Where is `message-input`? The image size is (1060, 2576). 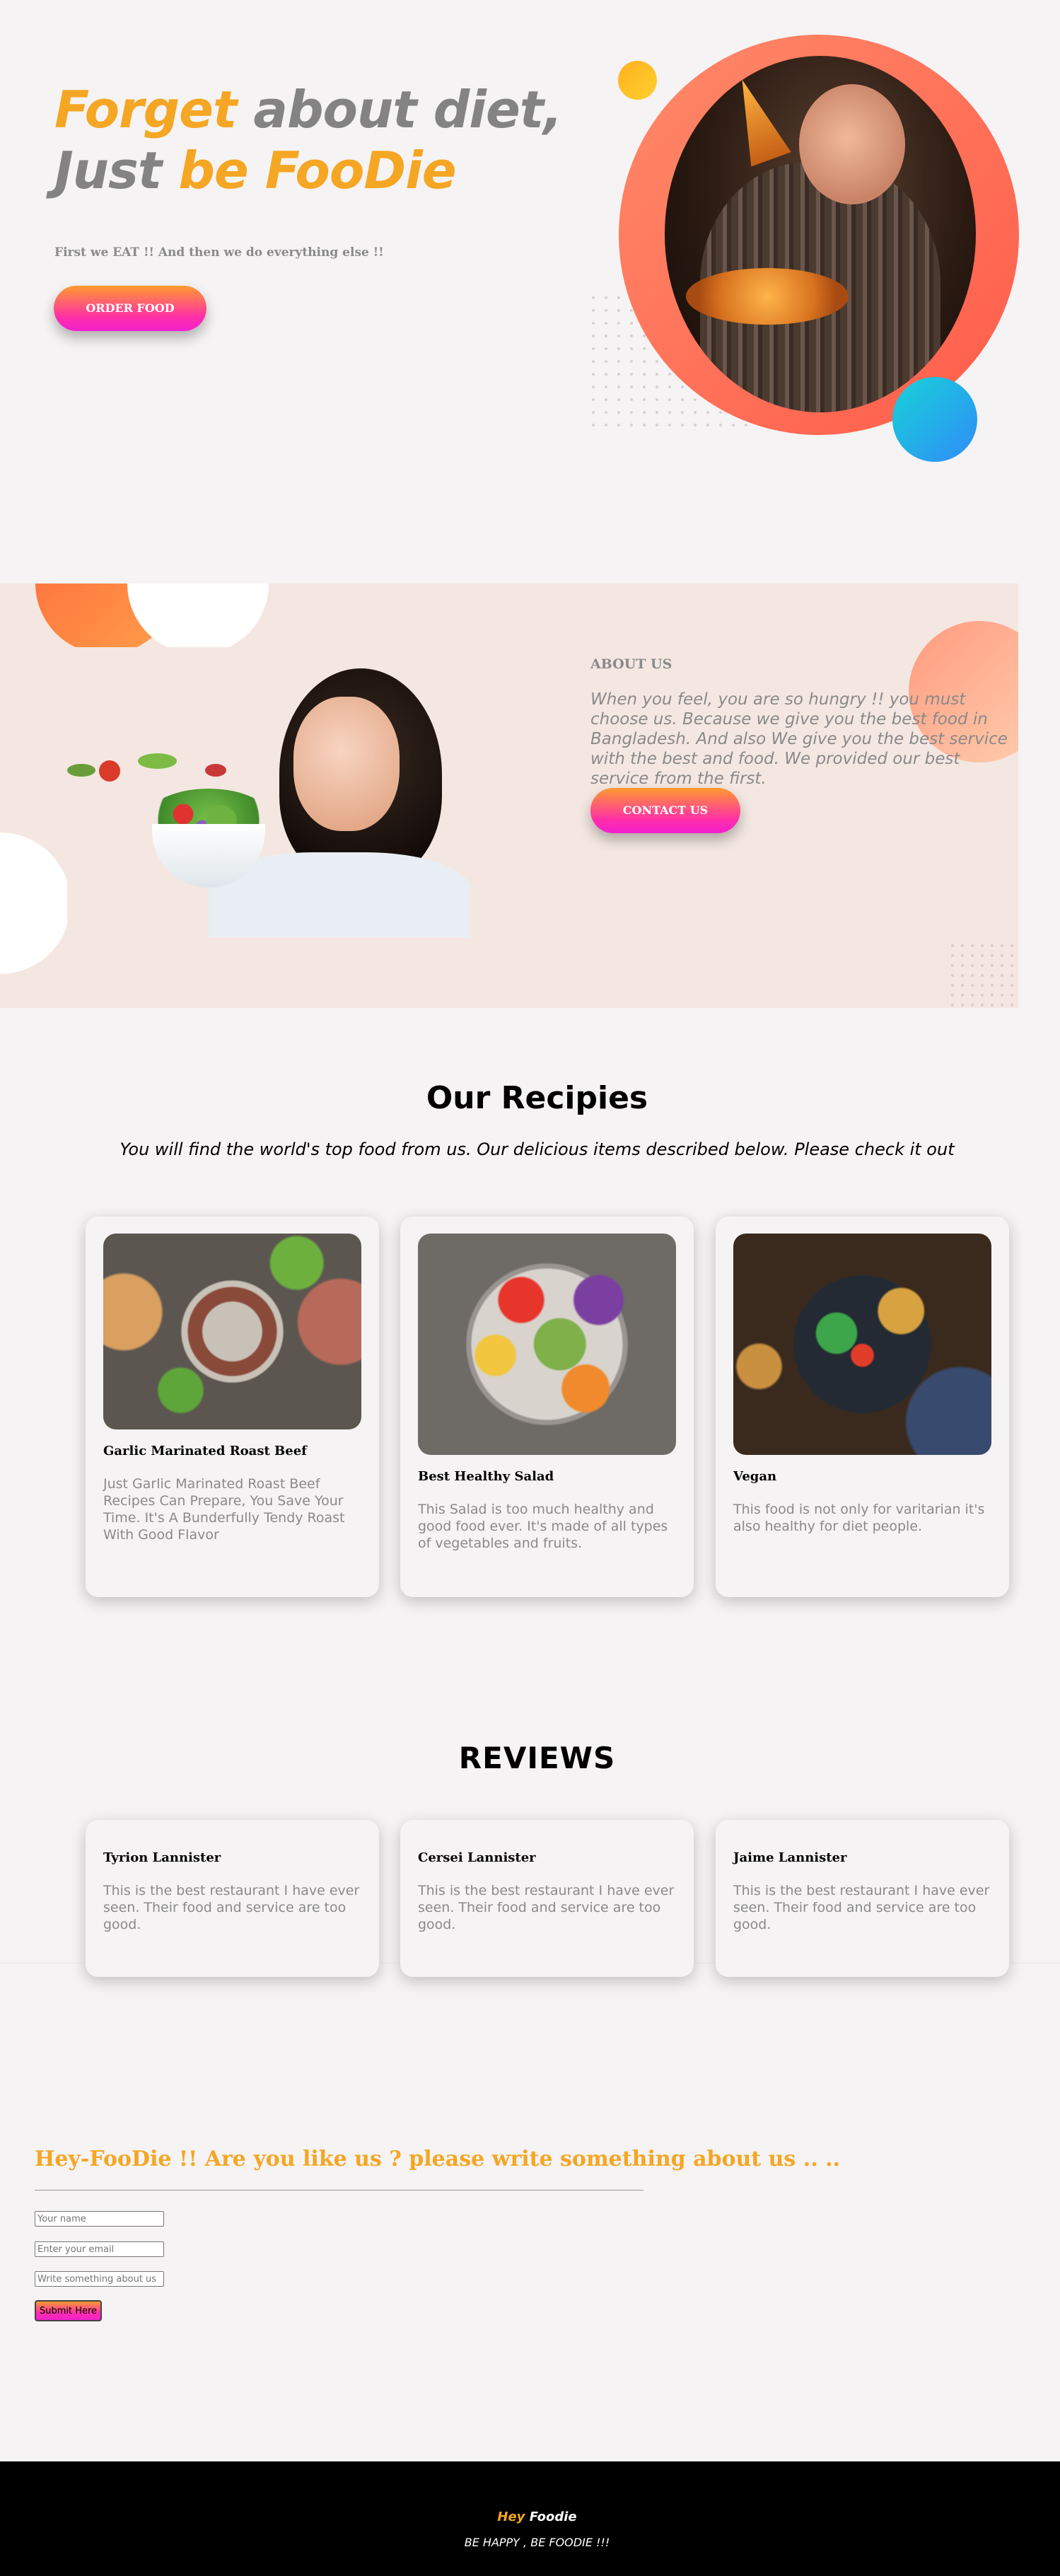 message-input is located at coordinates (99, 2279).